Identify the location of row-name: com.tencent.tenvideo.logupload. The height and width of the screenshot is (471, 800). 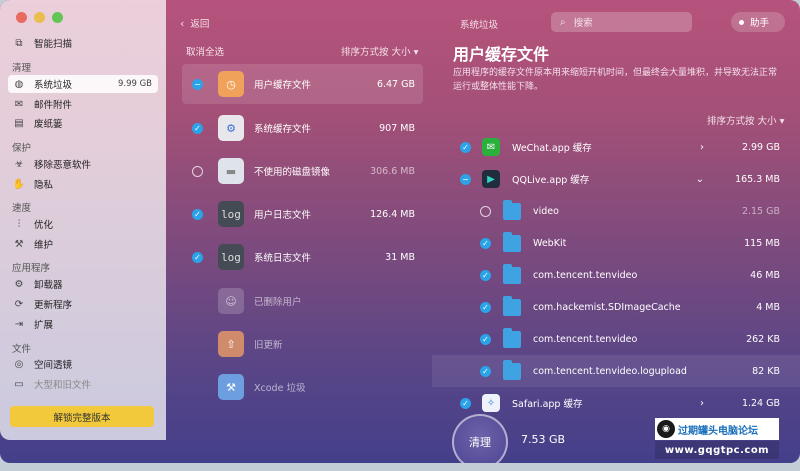
(610, 371).